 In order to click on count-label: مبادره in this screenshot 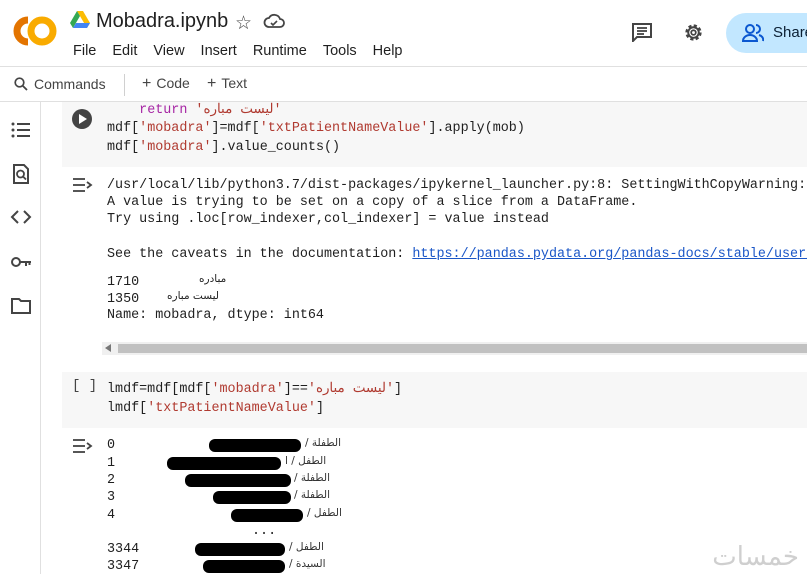, I will do `click(213, 279)`.